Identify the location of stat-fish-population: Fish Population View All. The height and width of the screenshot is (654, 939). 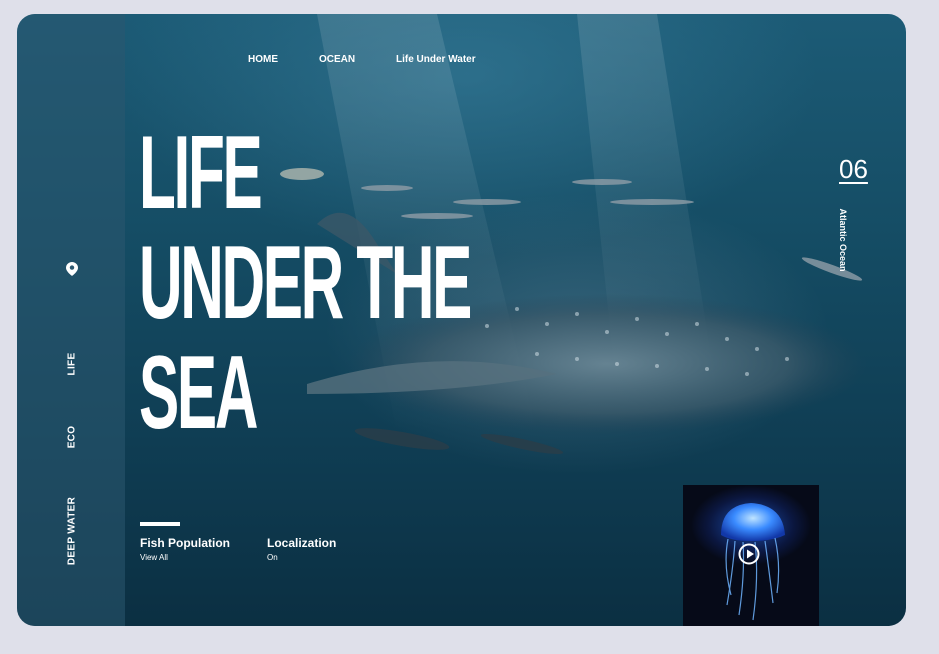
(185, 549).